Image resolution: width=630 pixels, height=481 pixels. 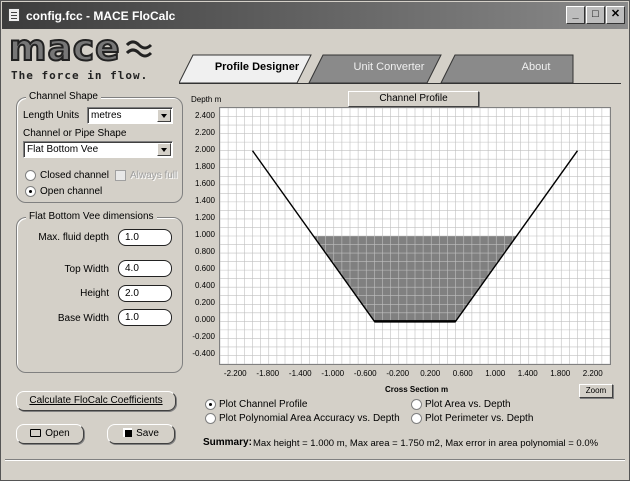 I want to click on summary-label: Summary:, so click(x=227, y=442).